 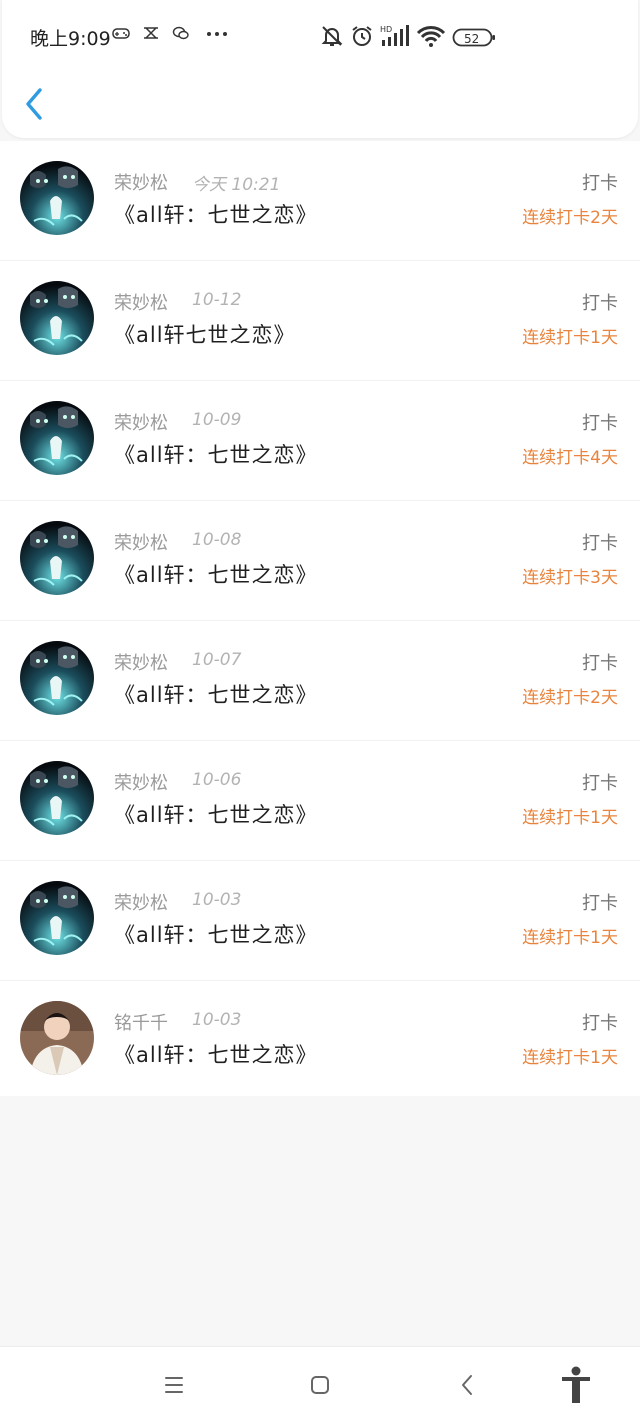 I want to click on record-date: 10-08, so click(x=217, y=540).